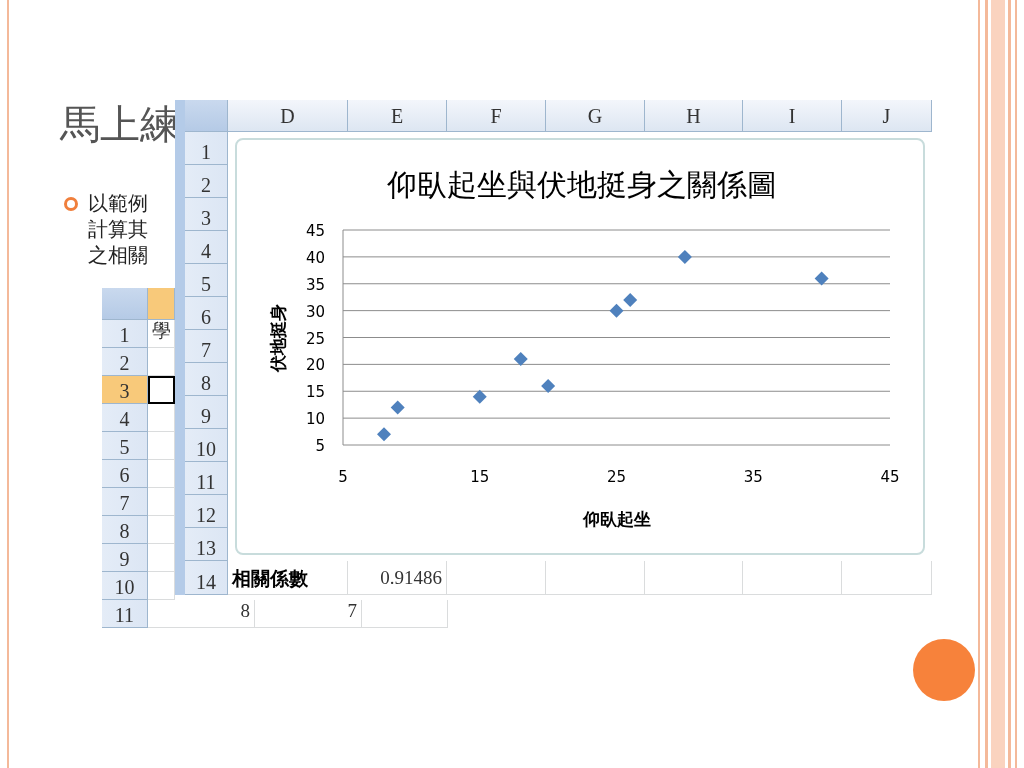  I want to click on column-header: G, so click(595, 116).